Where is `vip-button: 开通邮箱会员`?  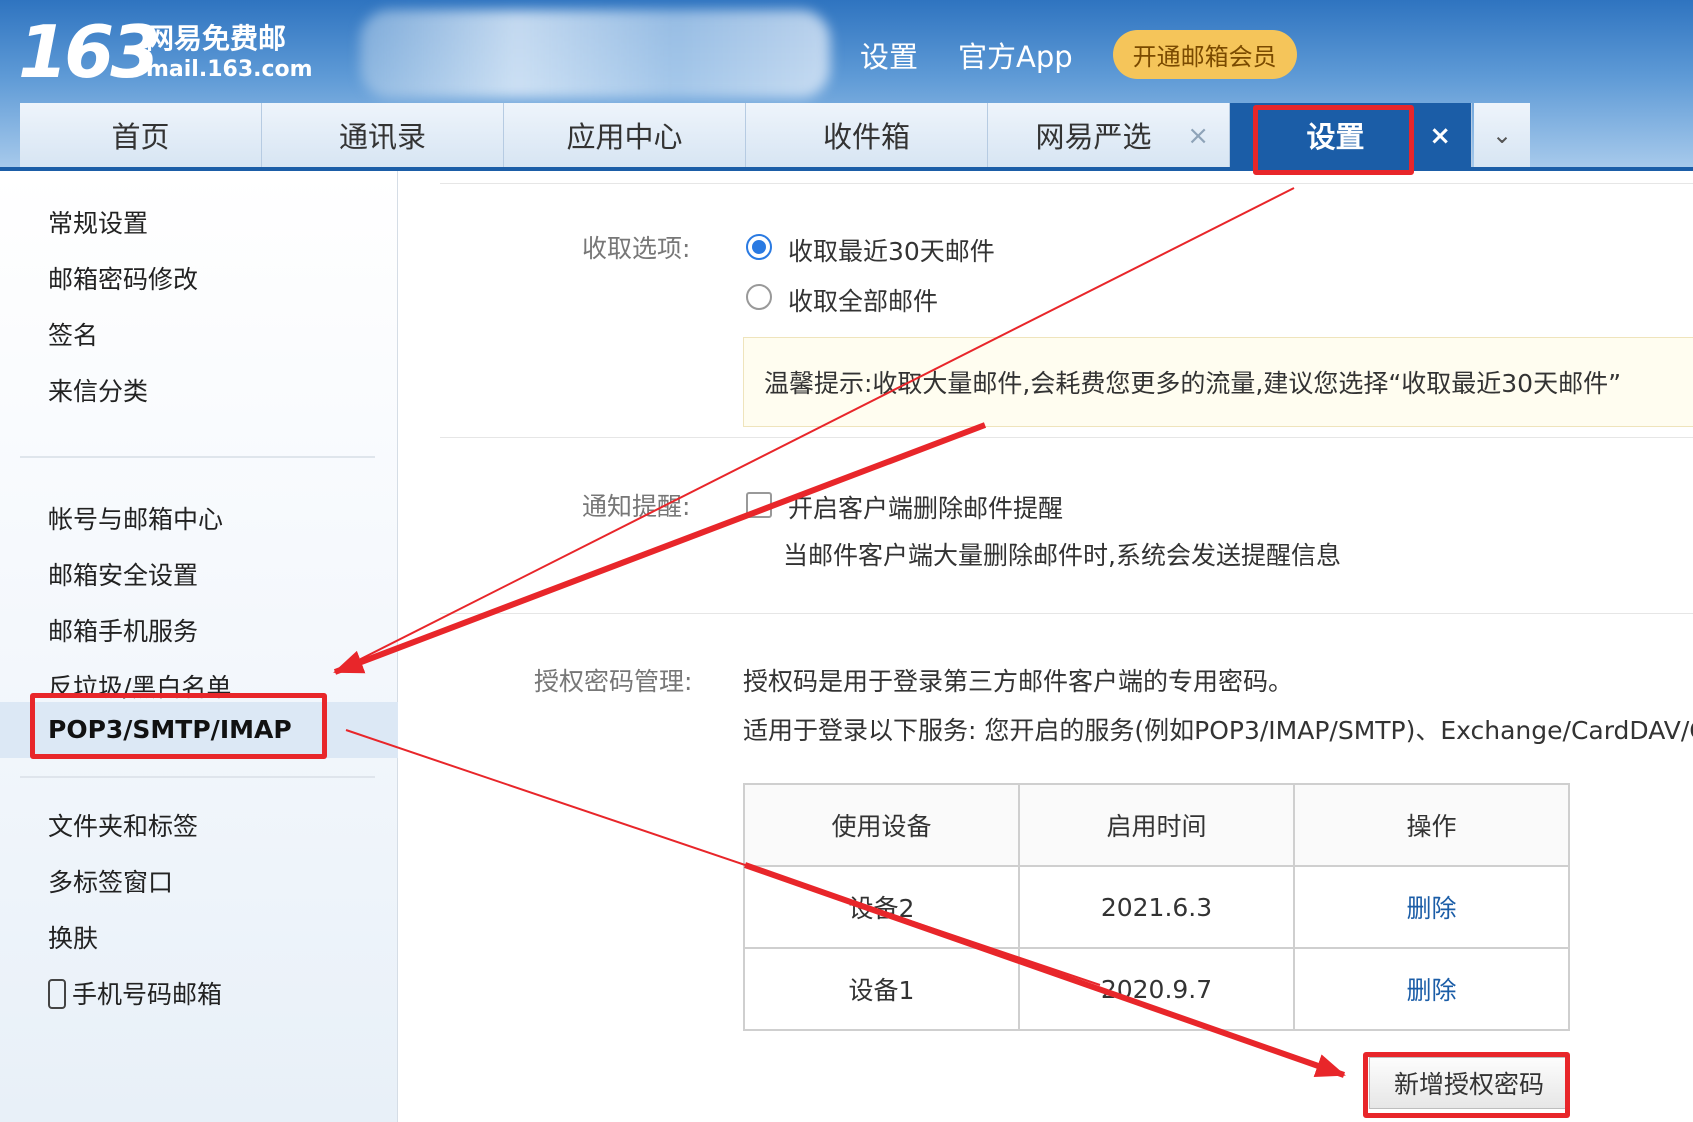
vip-button: 开通邮箱会员 is located at coordinates (1204, 54).